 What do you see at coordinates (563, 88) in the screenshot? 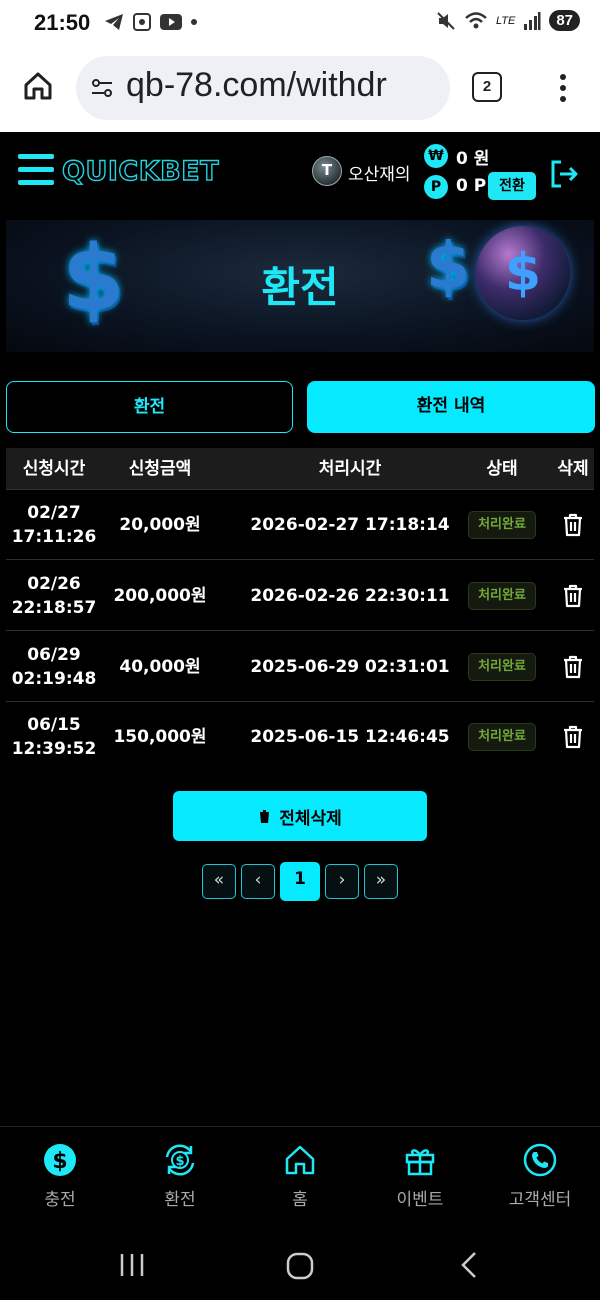
I see `browser-menu-icon` at bounding box center [563, 88].